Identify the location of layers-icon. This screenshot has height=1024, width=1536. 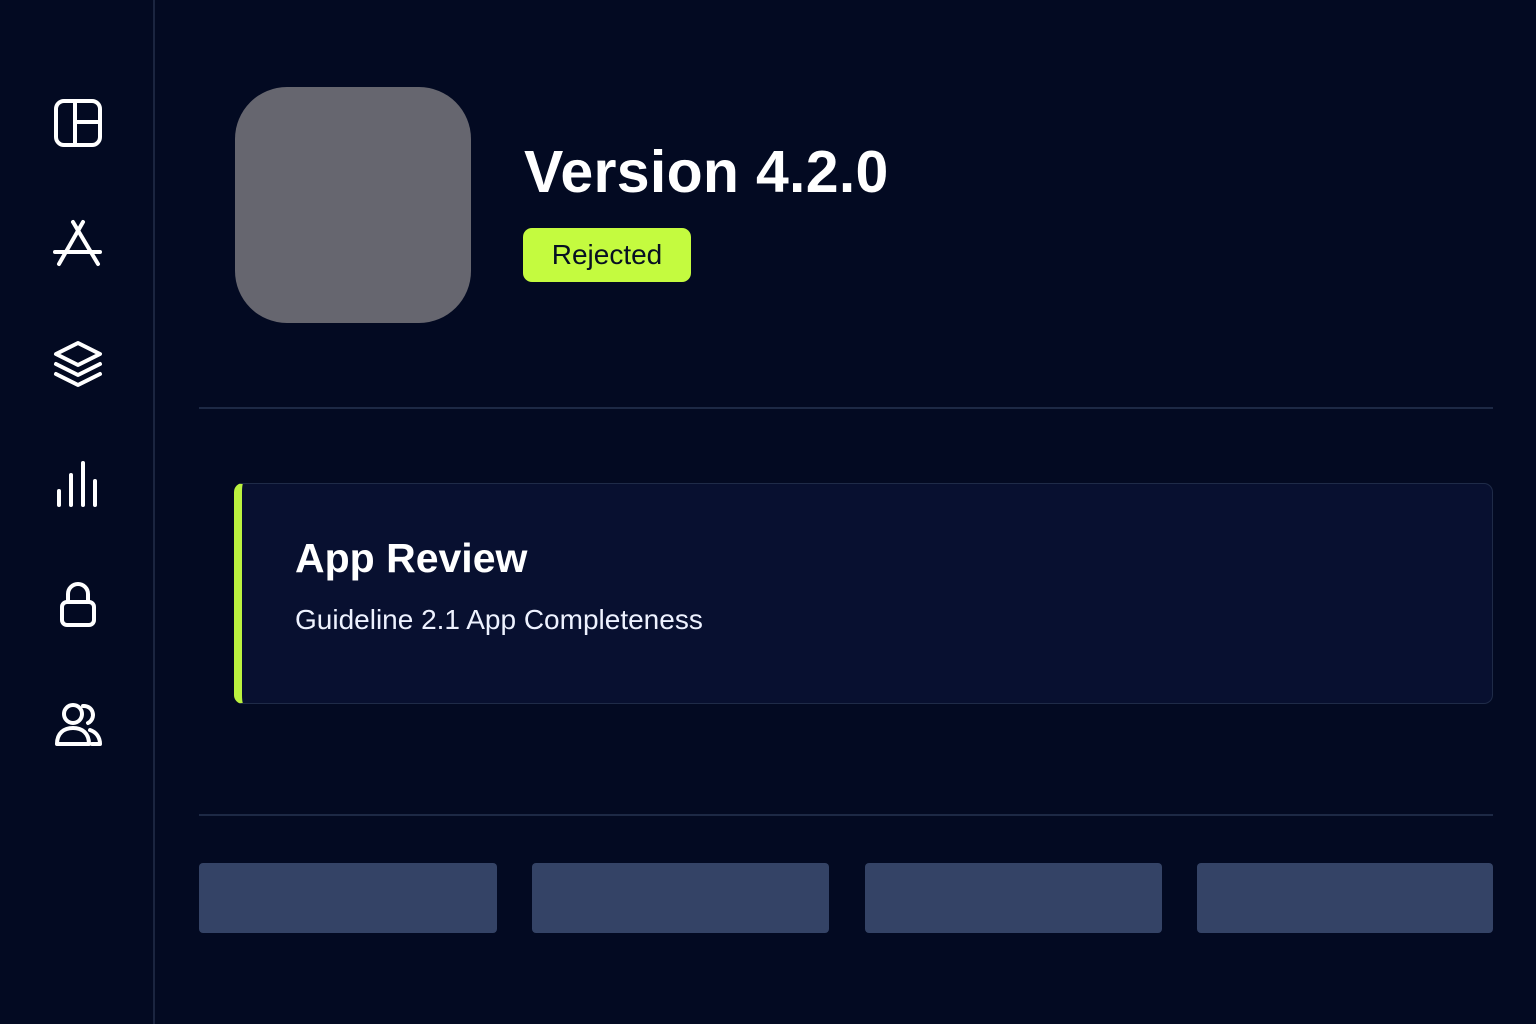
(78, 364).